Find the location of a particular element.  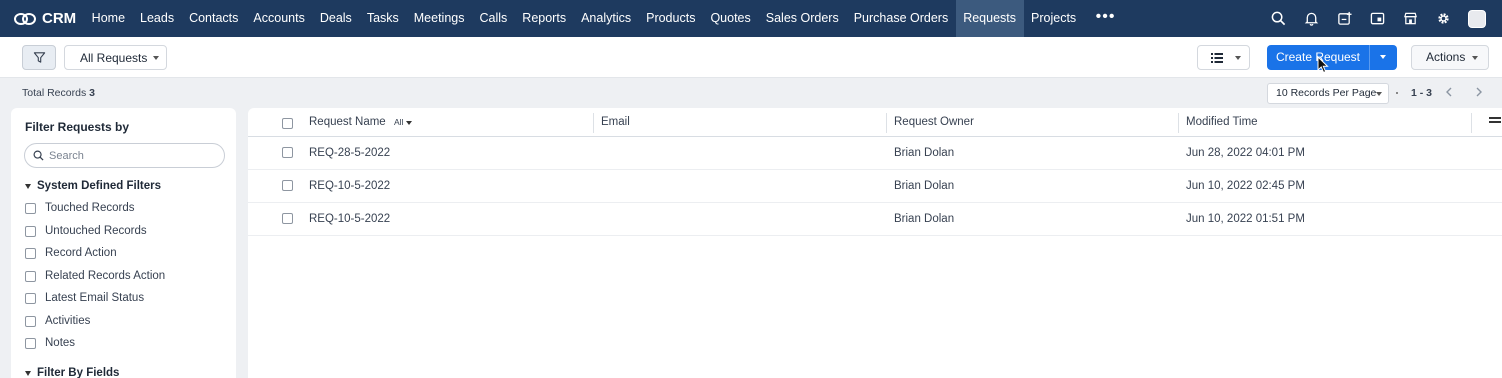

filter-latest-email-status: Latest Email Status is located at coordinates (84, 298).